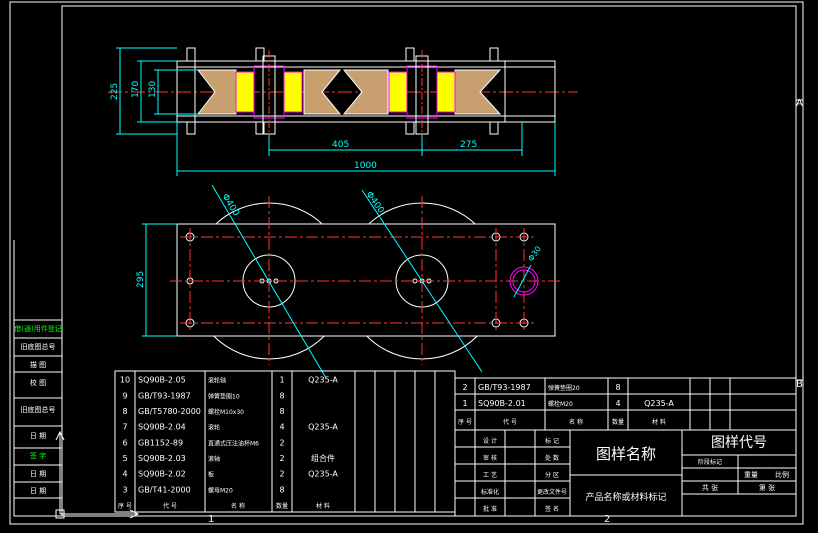 The height and width of the screenshot is (533, 818). What do you see at coordinates (659, 422) in the screenshot?
I see `right-header-mat: 材 料` at bounding box center [659, 422].